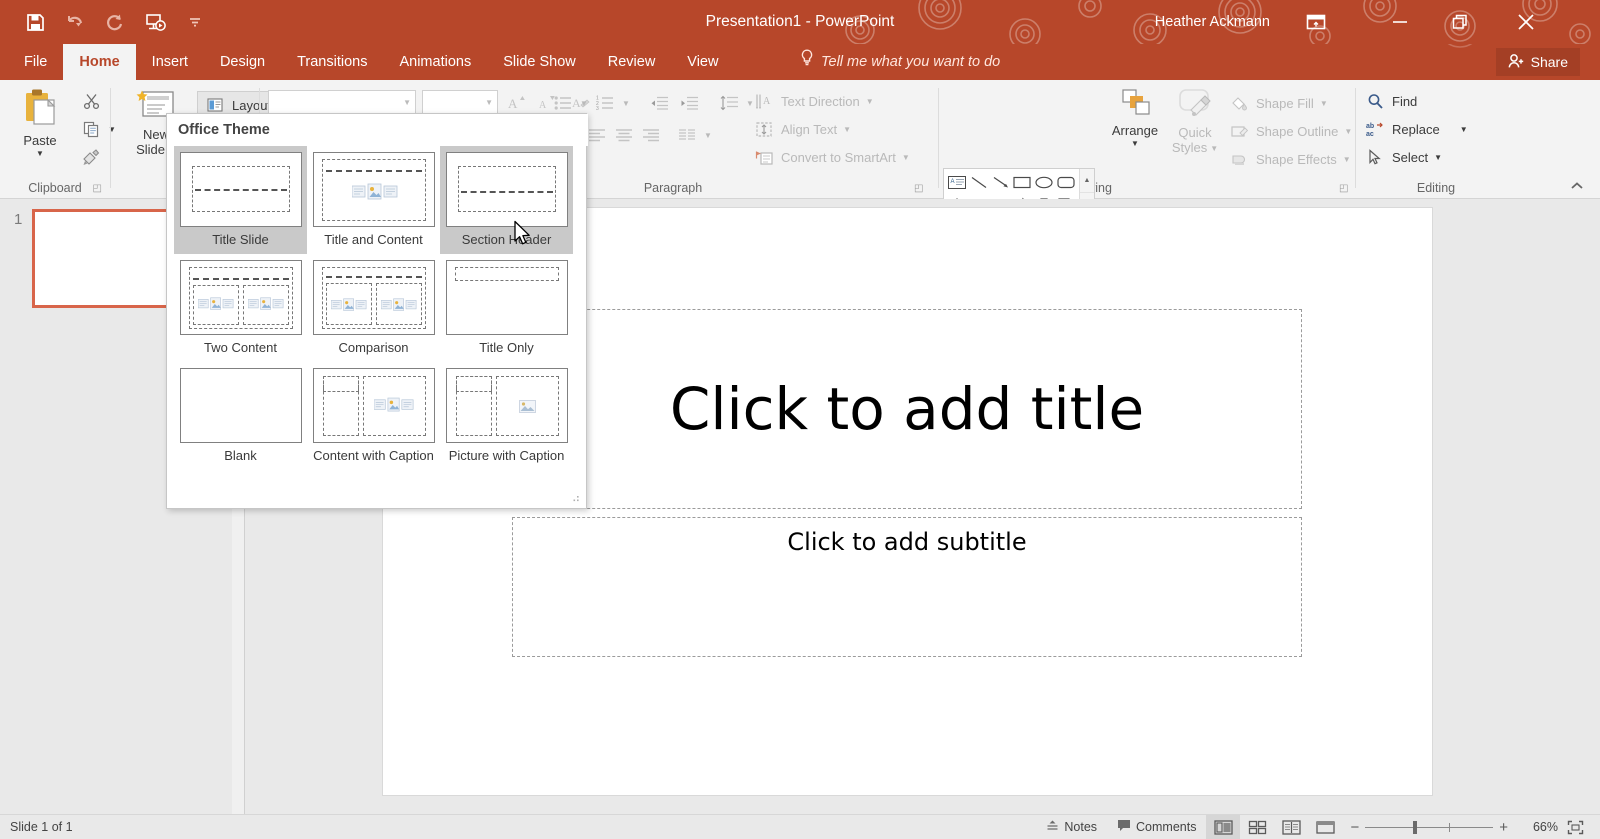  Describe the element at coordinates (1325, 827) in the screenshot. I see `slide-show-button` at that location.